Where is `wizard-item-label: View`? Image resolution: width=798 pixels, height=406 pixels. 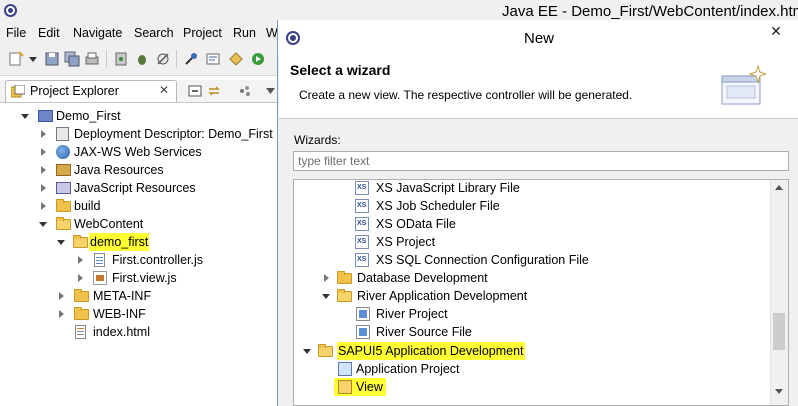
wizard-item-label: View is located at coordinates (369, 387).